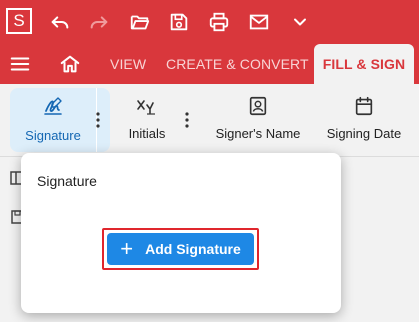  I want to click on initials-icon, so click(147, 106).